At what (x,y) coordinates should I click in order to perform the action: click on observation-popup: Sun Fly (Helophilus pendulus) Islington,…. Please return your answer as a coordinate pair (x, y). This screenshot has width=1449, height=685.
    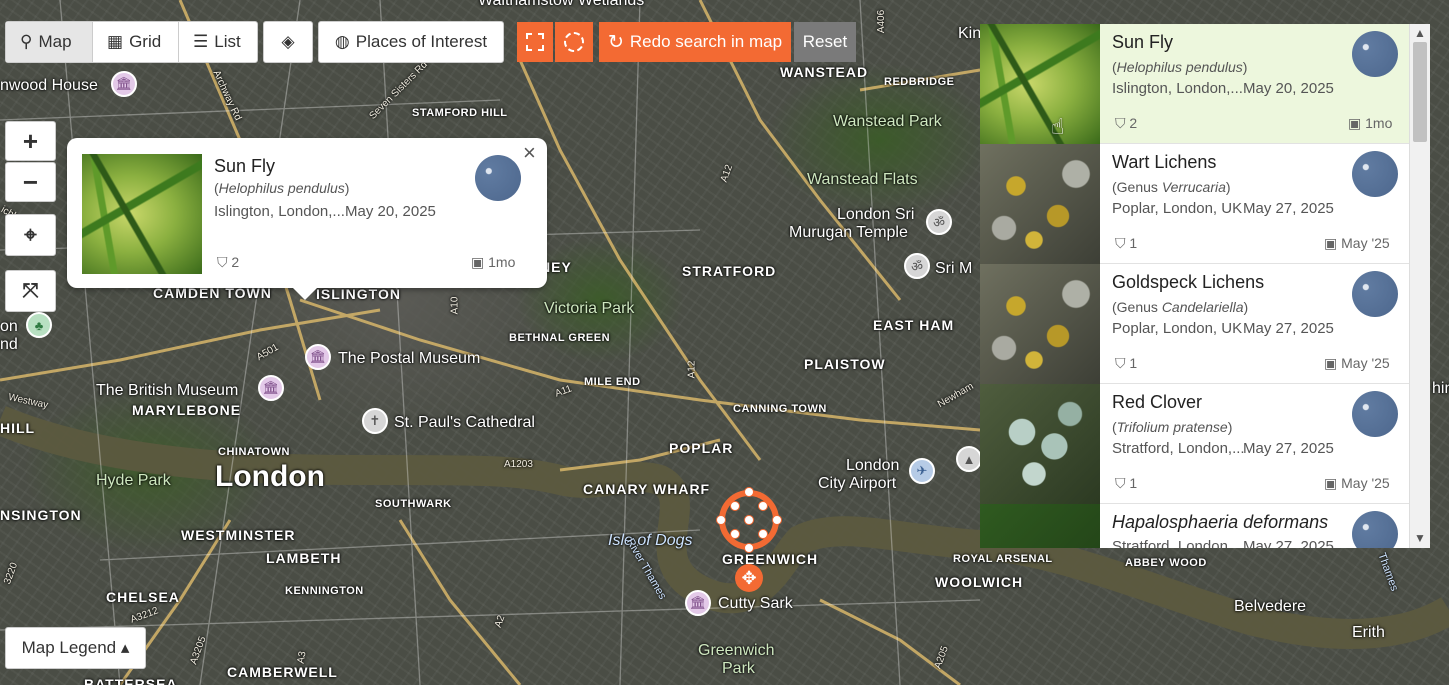
    Looking at the image, I should click on (307, 219).